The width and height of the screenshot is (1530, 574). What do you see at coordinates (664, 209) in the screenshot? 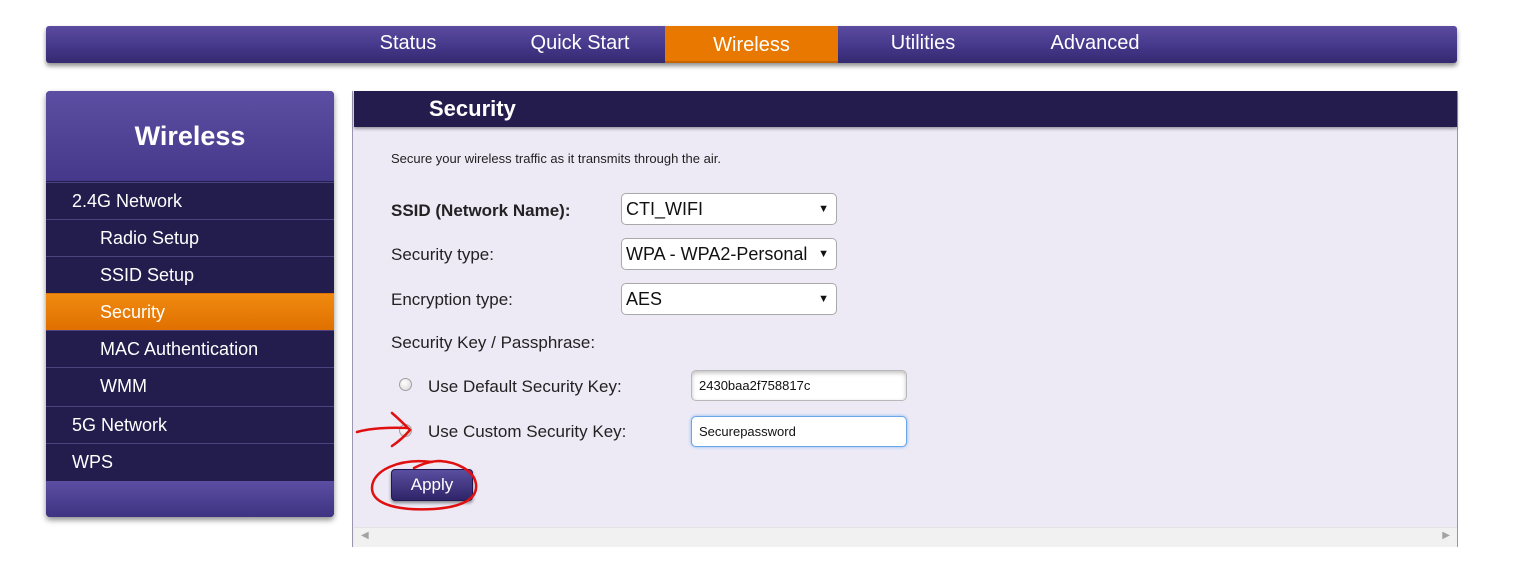
I see `ssid-select-value: CTI_WIFI` at bounding box center [664, 209].